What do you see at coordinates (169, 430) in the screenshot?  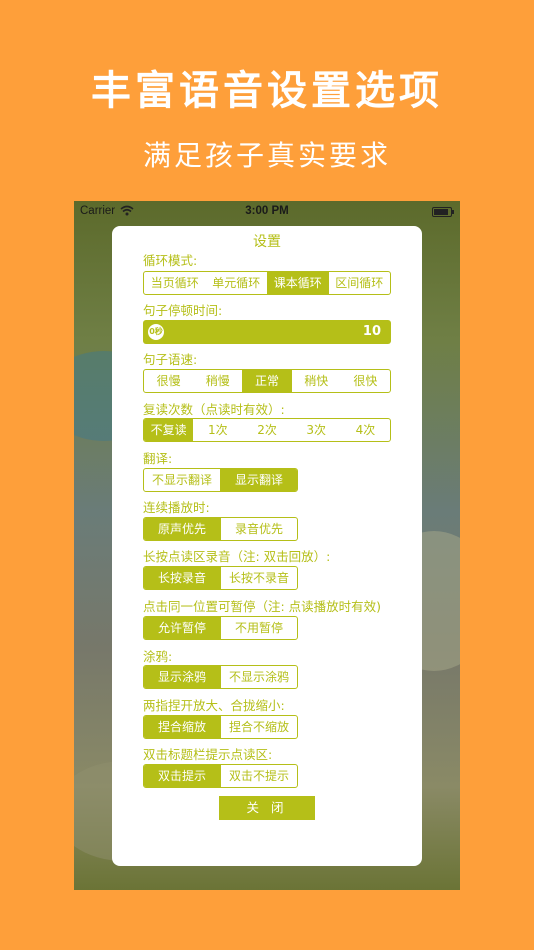 I see `repeat-option: 不复读` at bounding box center [169, 430].